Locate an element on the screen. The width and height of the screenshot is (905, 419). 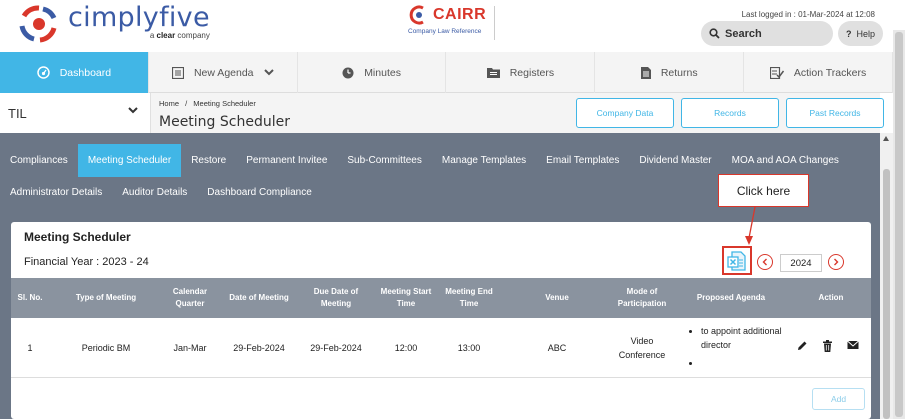
col-mode: Mode of Participation is located at coordinates (642, 297).